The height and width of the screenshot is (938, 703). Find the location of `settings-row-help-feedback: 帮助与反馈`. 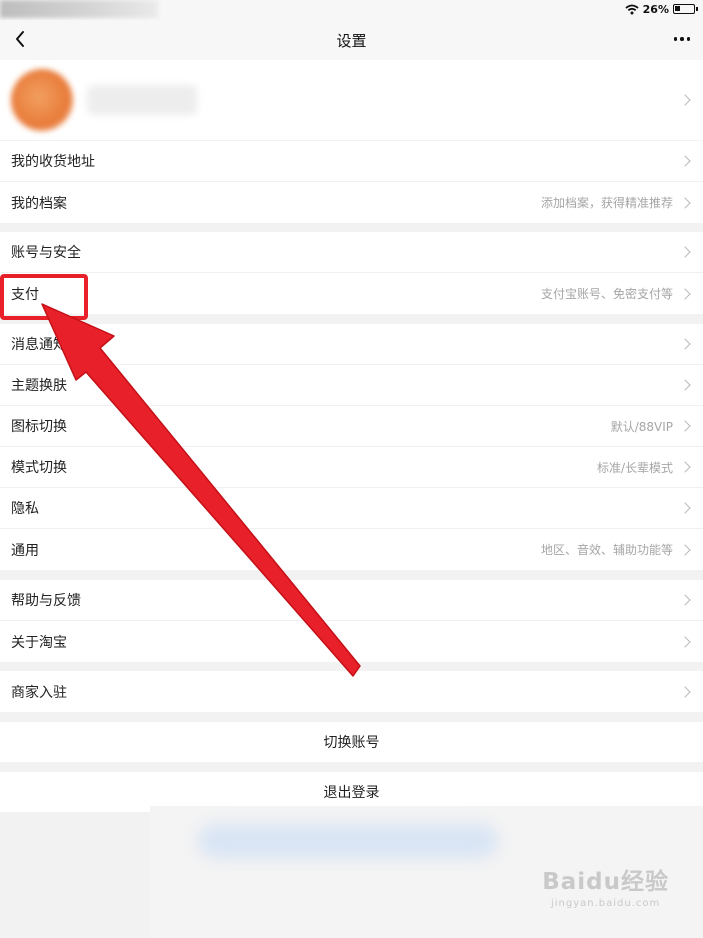

settings-row-help-feedback: 帮助与反馈 is located at coordinates (351, 600).